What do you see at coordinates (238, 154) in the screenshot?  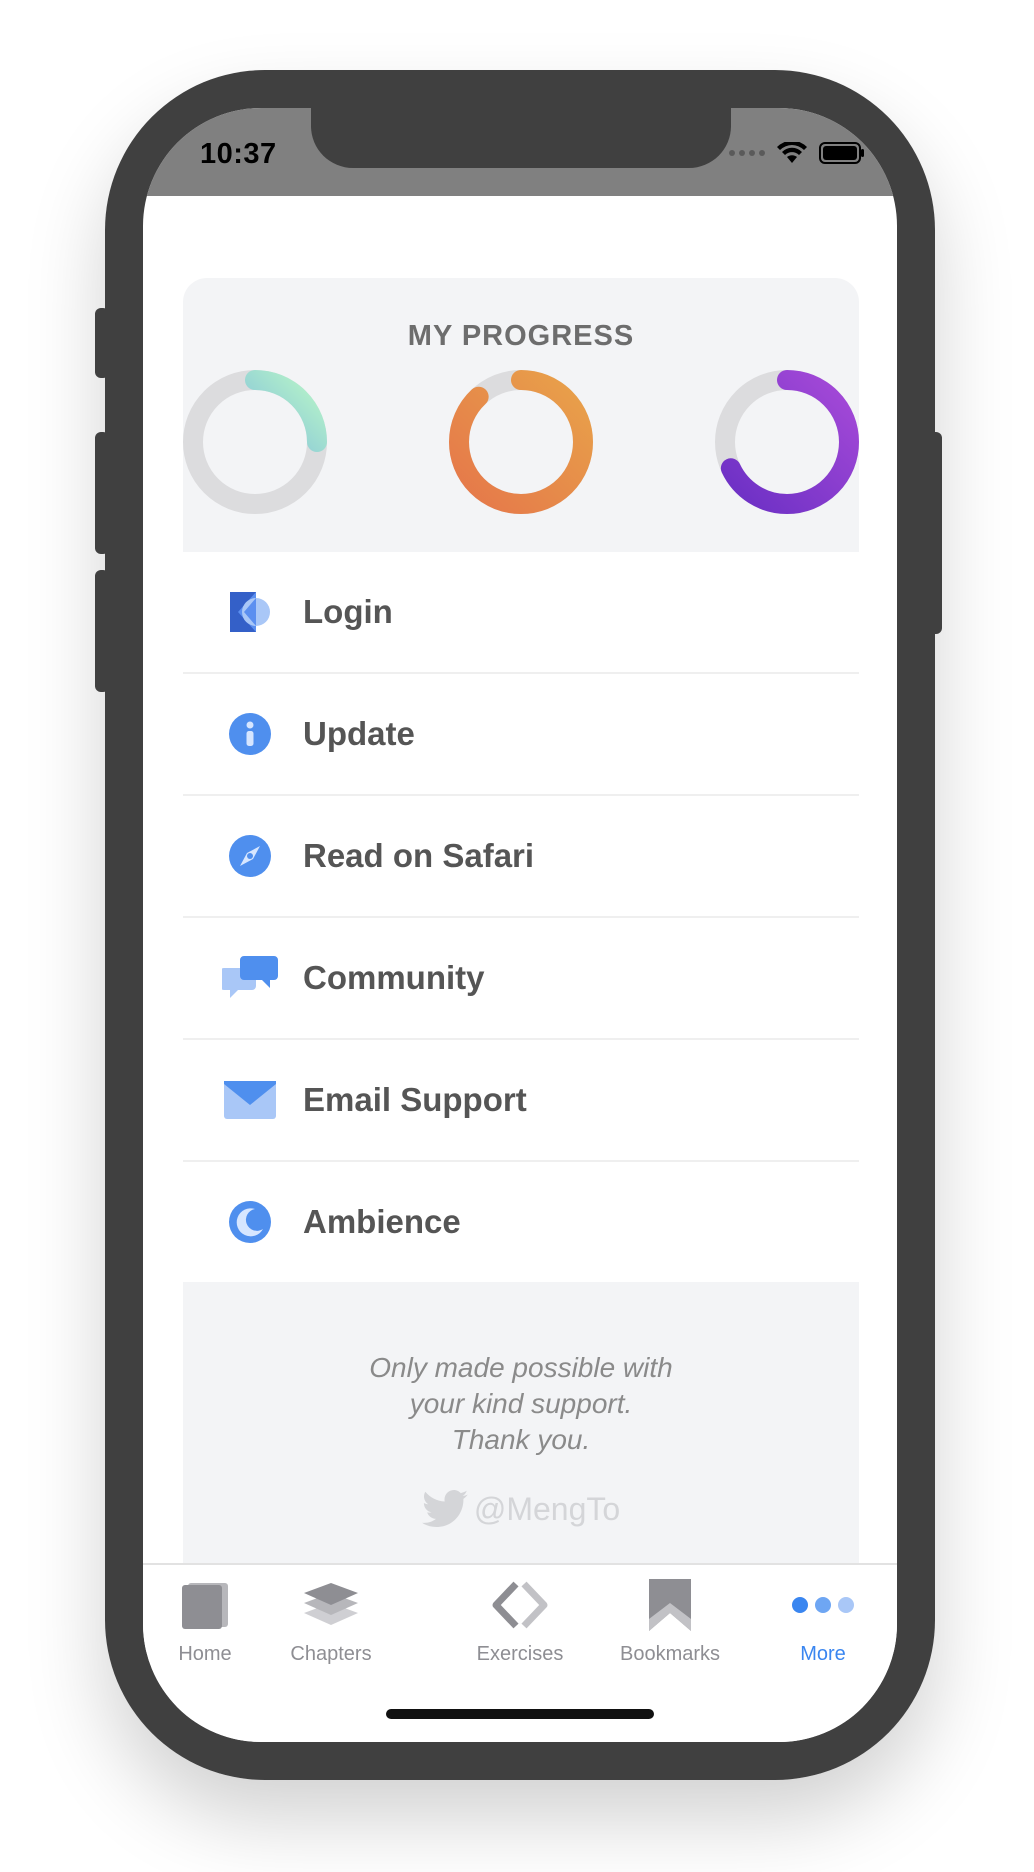 I see `status-time: 10:37` at bounding box center [238, 154].